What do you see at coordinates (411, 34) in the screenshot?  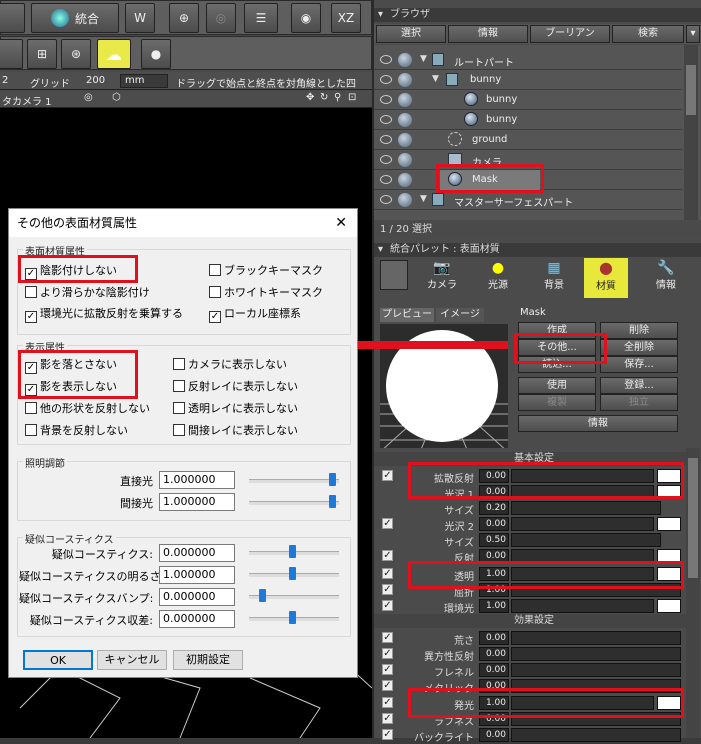 I see `tab-select: 選択` at bounding box center [411, 34].